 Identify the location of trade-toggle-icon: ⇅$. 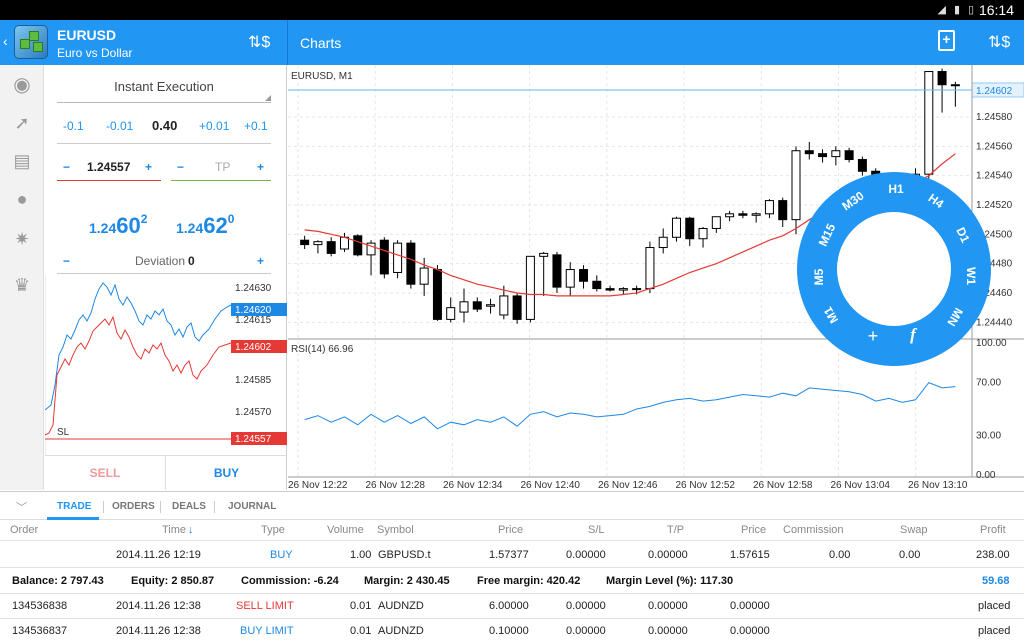
(259, 42).